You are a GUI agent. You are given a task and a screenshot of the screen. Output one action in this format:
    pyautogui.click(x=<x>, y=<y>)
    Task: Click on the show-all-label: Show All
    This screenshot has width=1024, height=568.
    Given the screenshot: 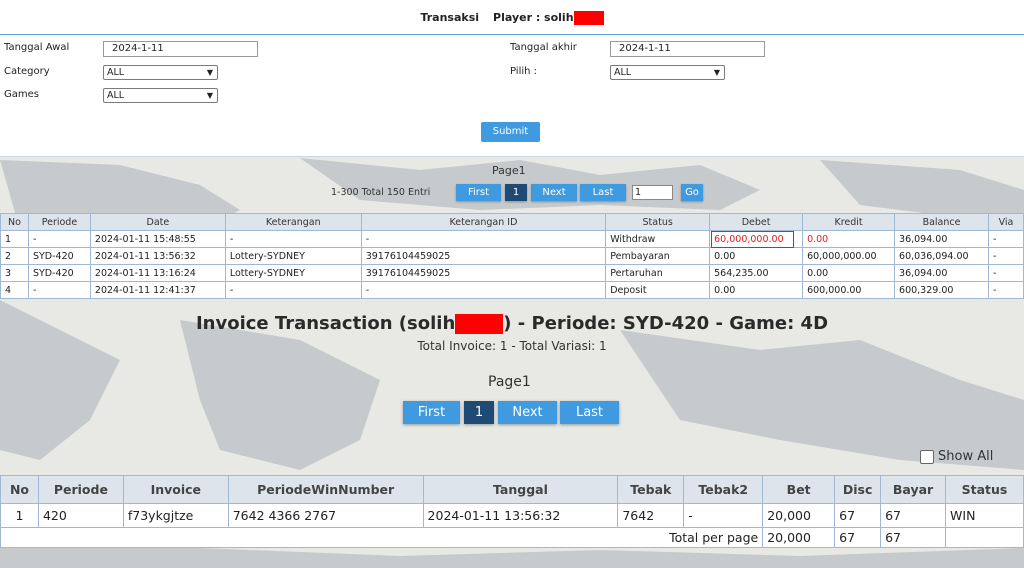 What is the action you would take?
    pyautogui.click(x=966, y=456)
    